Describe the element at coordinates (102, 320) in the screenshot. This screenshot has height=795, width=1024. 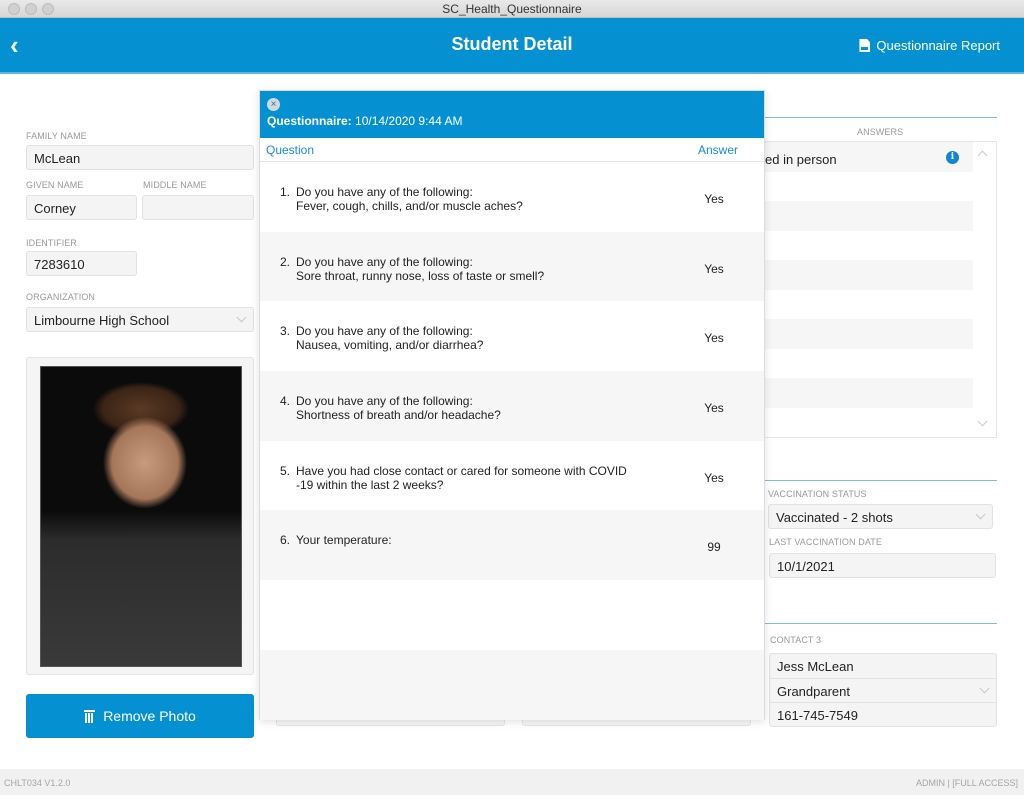
I see `organization-value: Limbourne High School` at that location.